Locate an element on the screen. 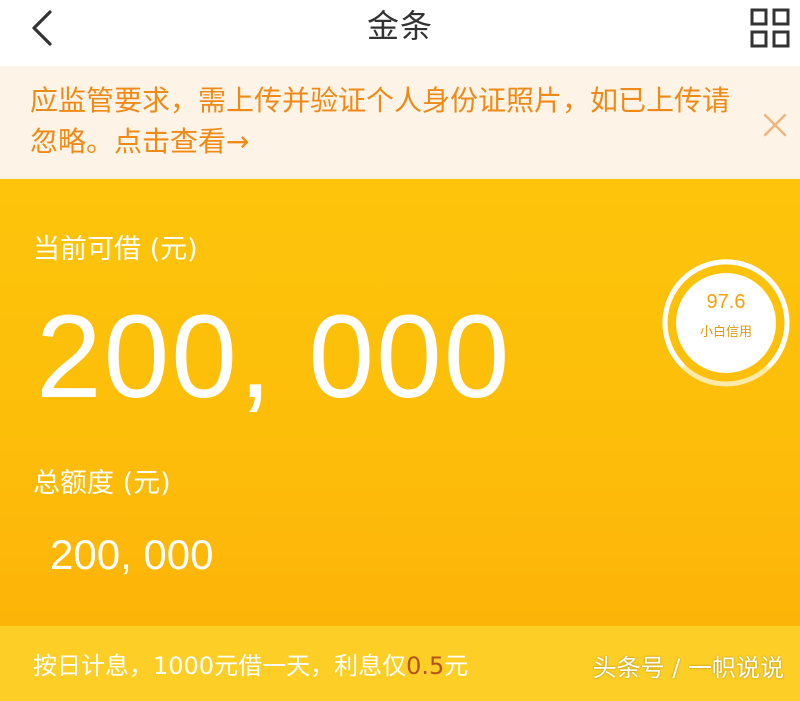 This screenshot has width=800, height=701. close-icon is located at coordinates (775, 125).